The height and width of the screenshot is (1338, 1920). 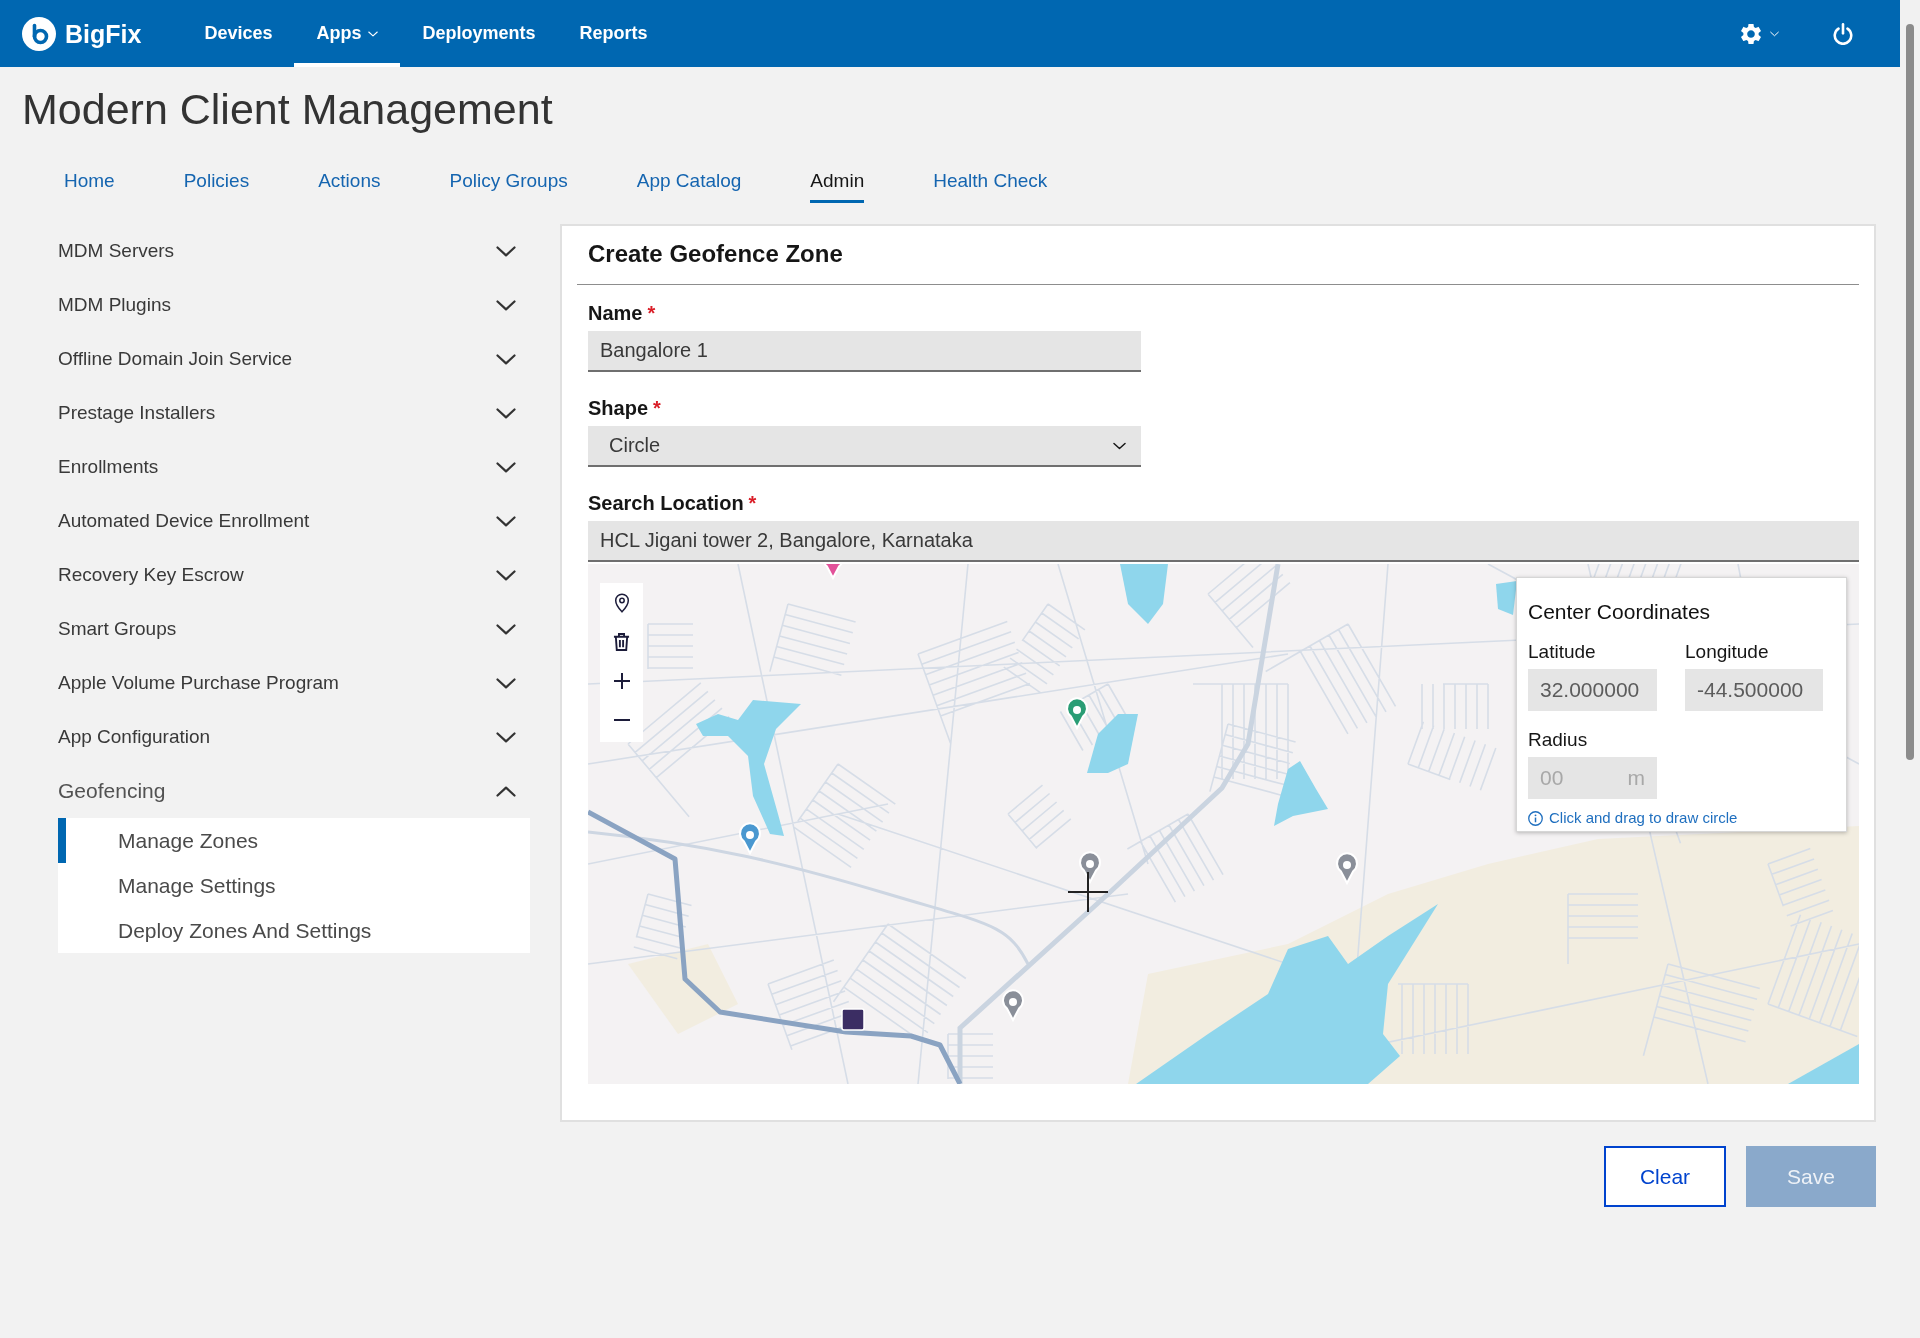 I want to click on tab: Health Check, so click(x=990, y=186).